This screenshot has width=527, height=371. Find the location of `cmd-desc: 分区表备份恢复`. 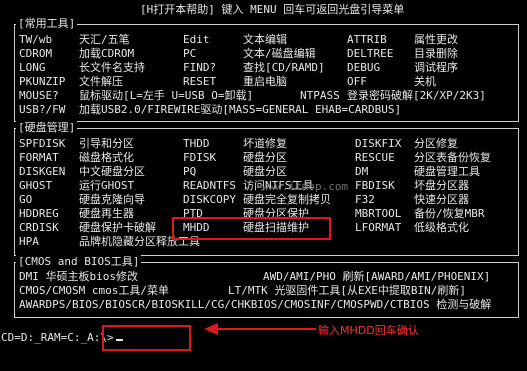

cmd-desc: 分区表备份恢复 is located at coordinates (452, 157).